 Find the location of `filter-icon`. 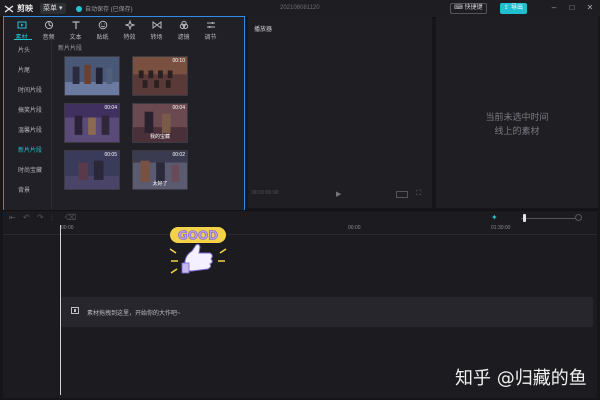

filter-icon is located at coordinates (183, 25).